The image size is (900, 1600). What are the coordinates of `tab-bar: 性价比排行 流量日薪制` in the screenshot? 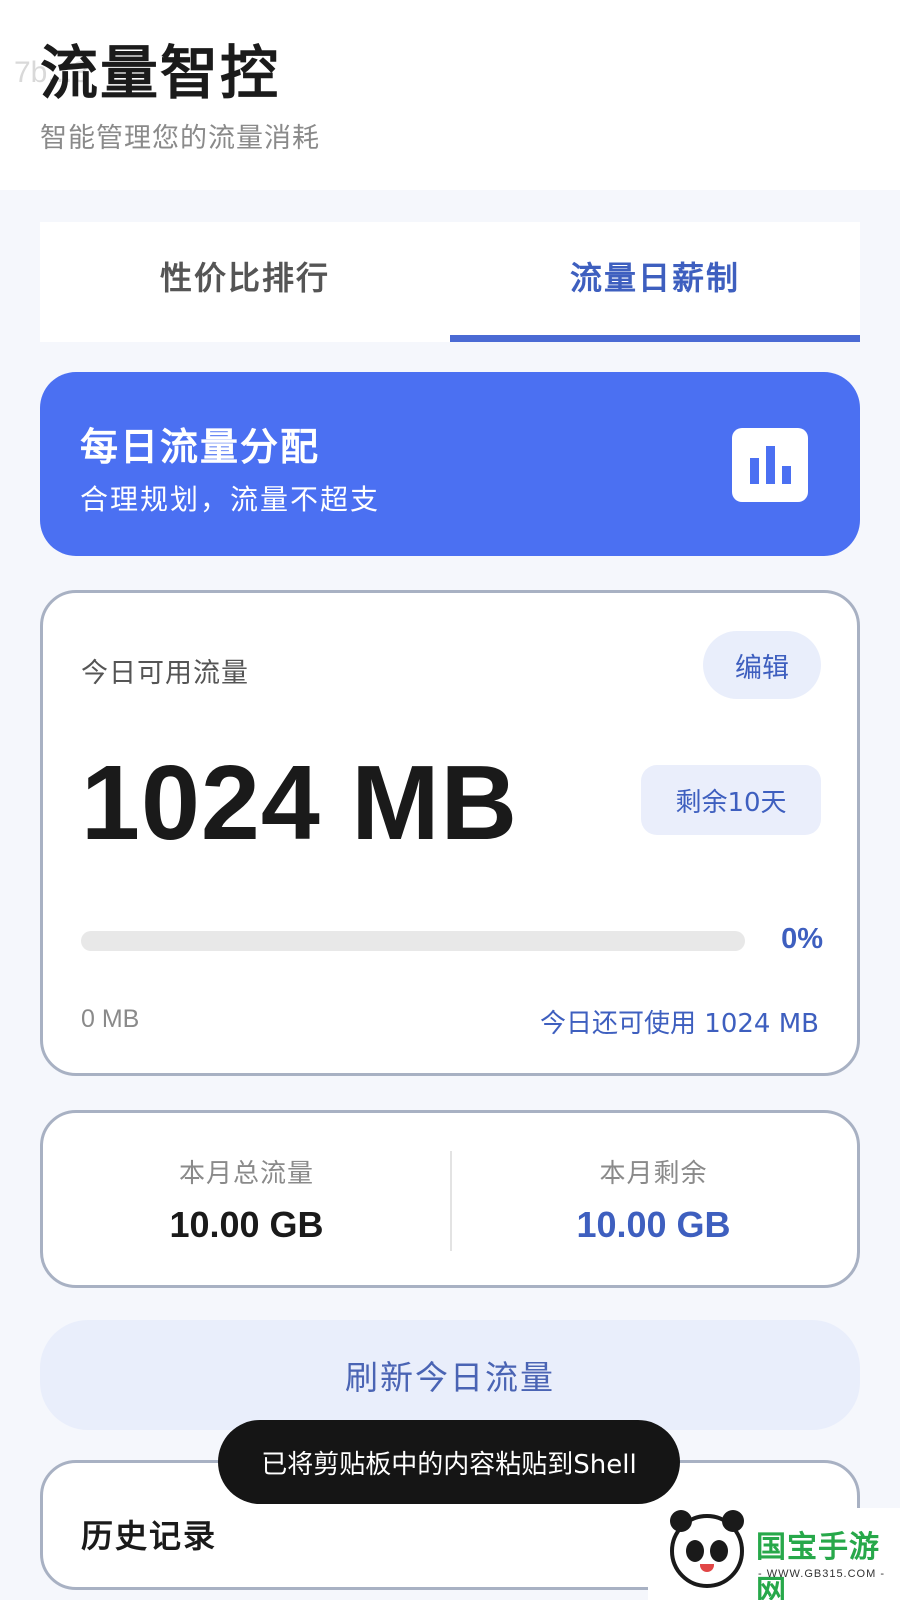 It's located at (450, 282).